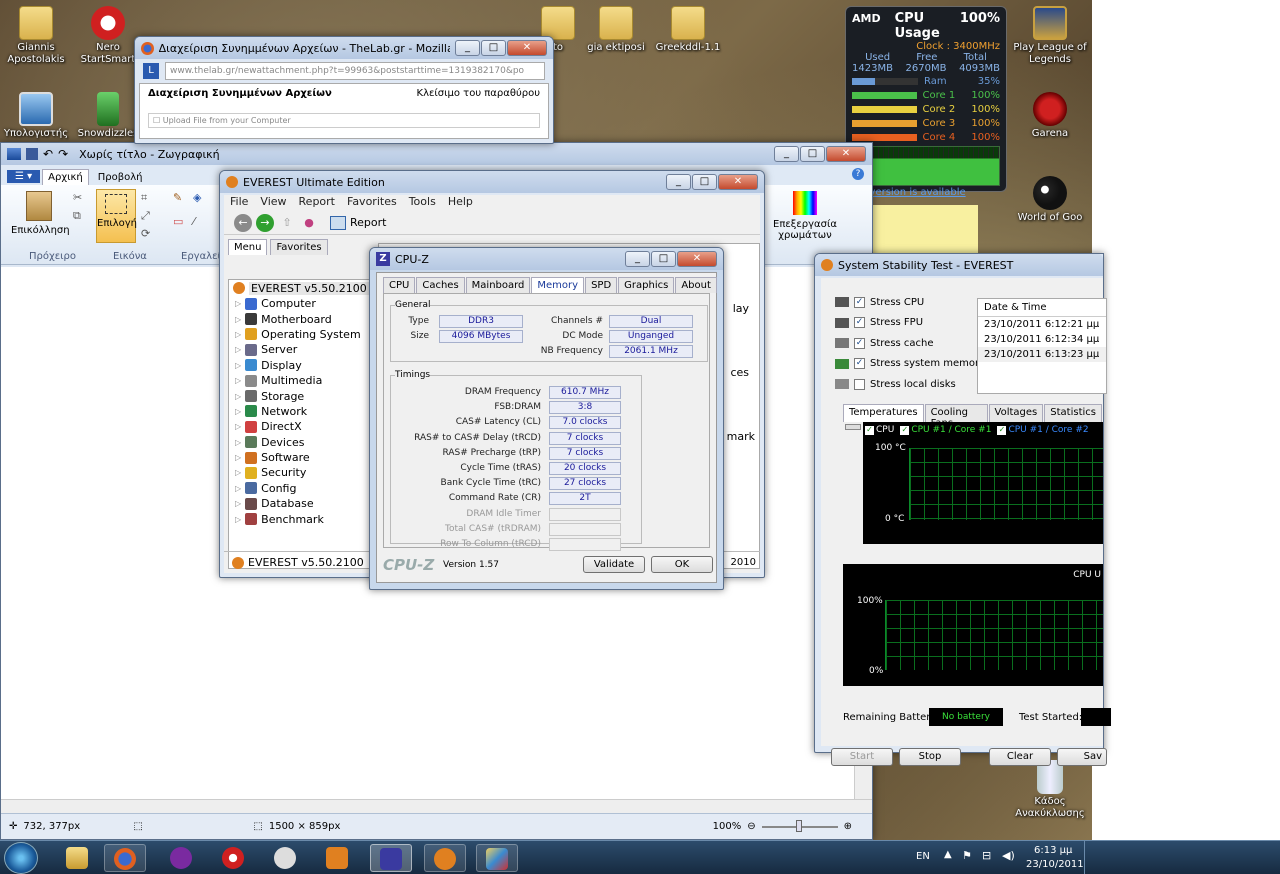  I want to click on stress-option: ✓ Stress CPU, so click(910, 302).